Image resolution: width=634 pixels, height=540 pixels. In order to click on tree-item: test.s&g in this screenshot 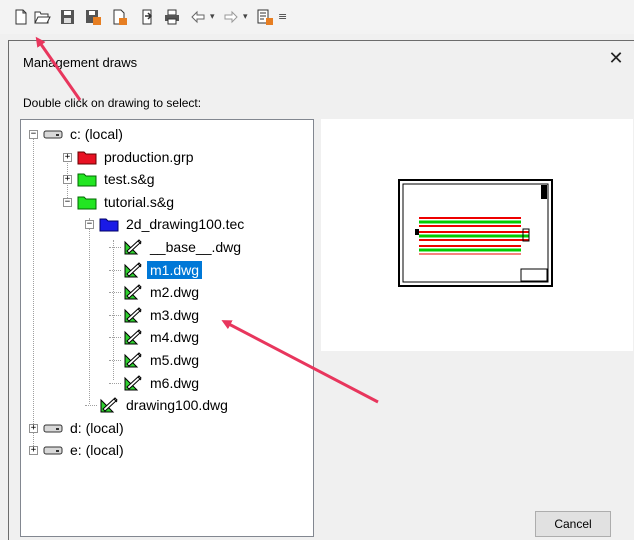, I will do `click(117, 179)`.